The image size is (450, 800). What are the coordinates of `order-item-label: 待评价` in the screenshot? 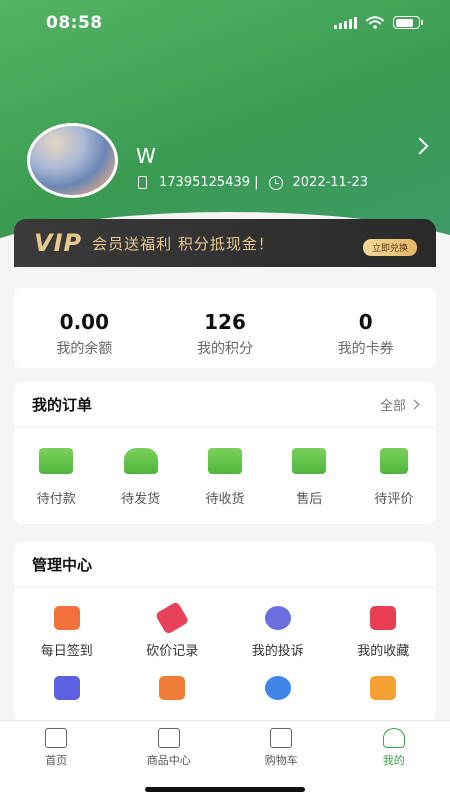 It's located at (394, 499).